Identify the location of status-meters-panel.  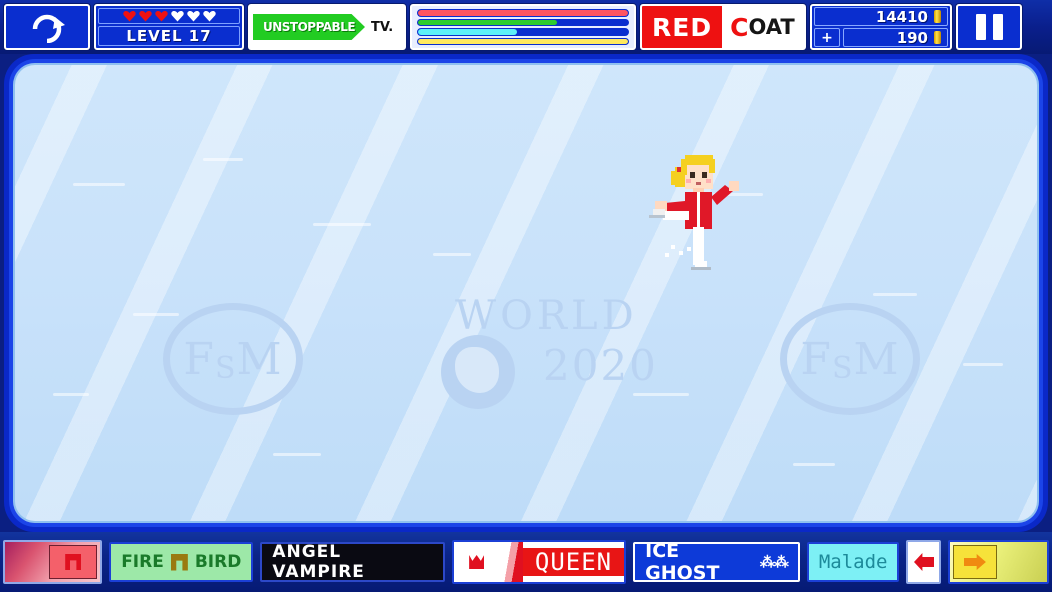
(523, 27).